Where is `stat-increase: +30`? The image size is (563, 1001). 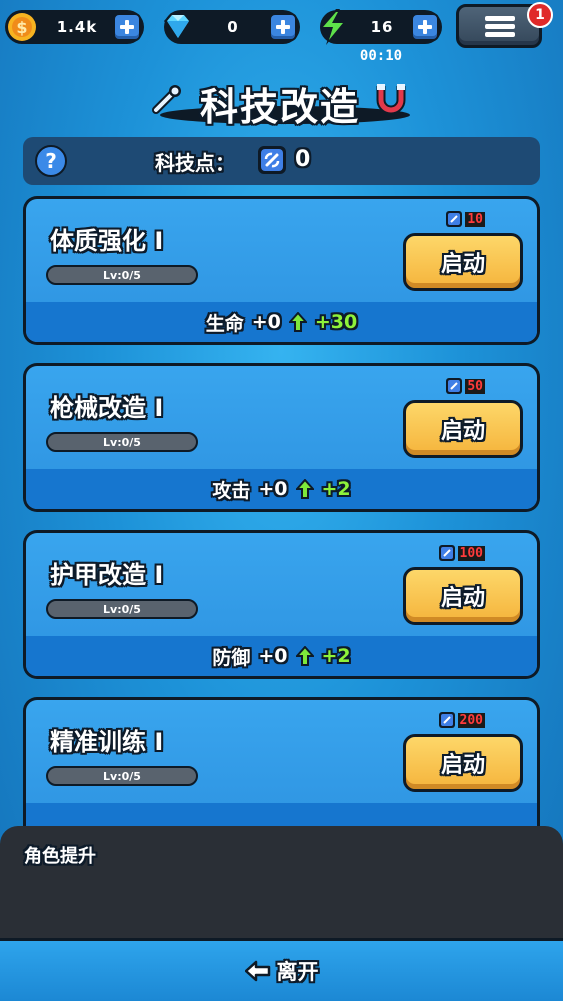
stat-increase: +30 is located at coordinates (336, 322).